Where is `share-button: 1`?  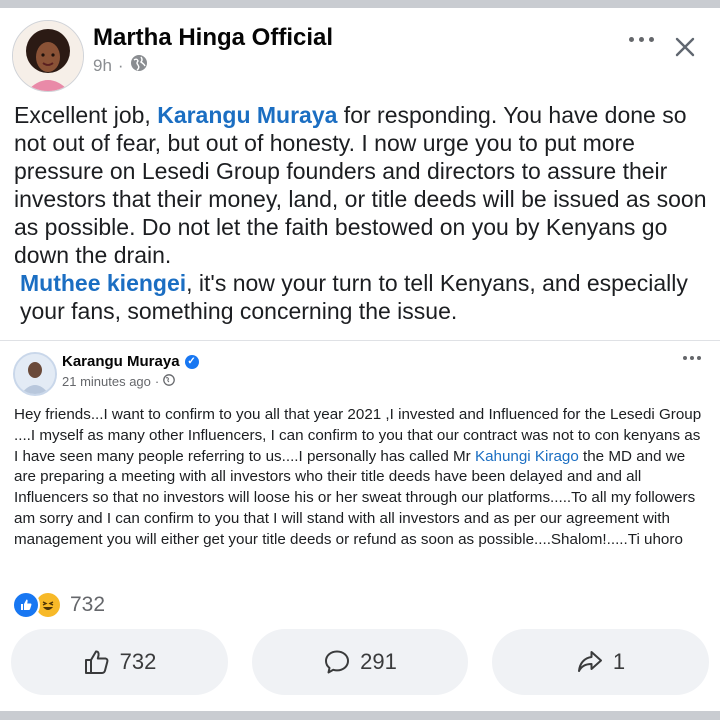
share-button: 1 is located at coordinates (600, 662).